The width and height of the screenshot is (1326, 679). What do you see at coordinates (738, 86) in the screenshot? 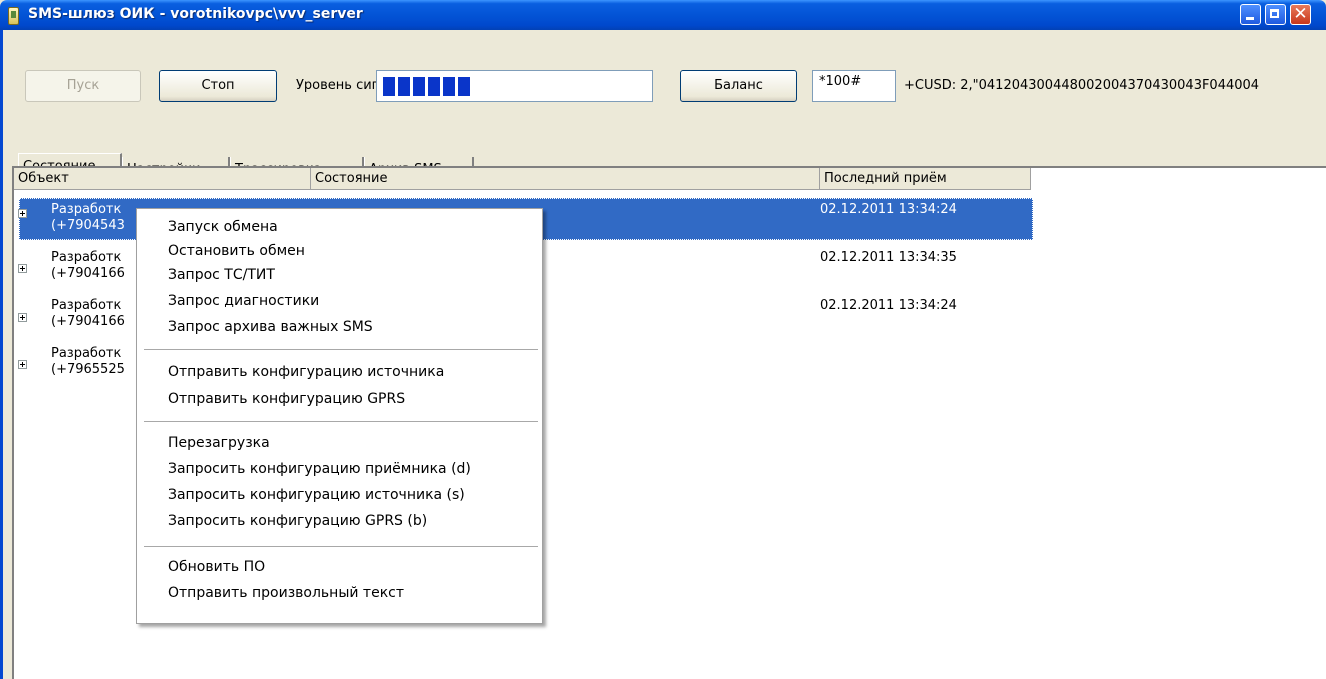
I see `balance-button: Баланс` at bounding box center [738, 86].